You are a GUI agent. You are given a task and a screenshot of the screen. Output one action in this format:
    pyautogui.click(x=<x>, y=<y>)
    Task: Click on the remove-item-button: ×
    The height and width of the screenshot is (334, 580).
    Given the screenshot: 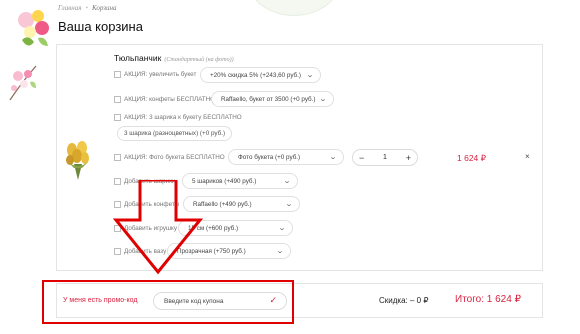 What is the action you would take?
    pyautogui.click(x=527, y=156)
    